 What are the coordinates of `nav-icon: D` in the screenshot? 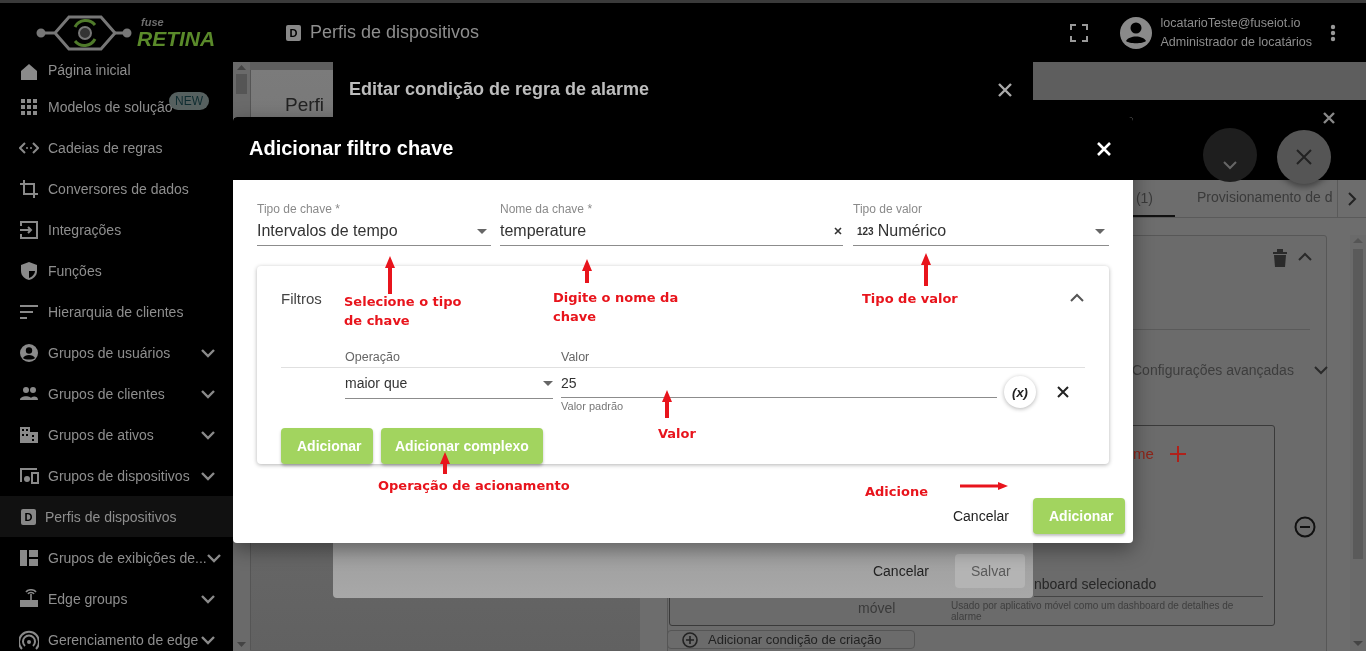 It's located at (28, 516).